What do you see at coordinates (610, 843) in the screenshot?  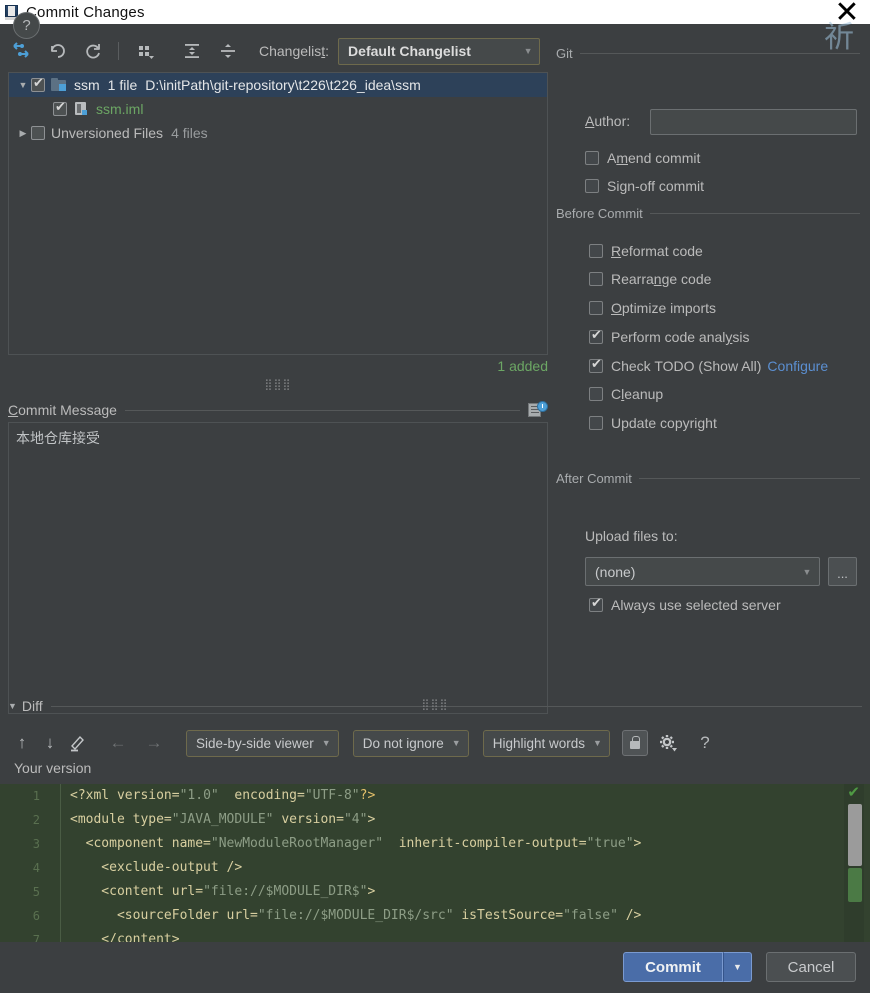 I see `code-token: "true"` at bounding box center [610, 843].